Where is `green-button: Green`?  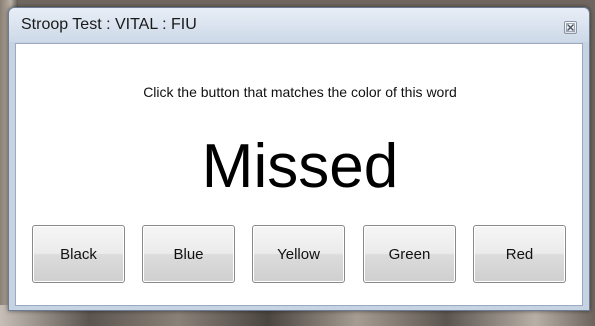 green-button: Green is located at coordinates (409, 254).